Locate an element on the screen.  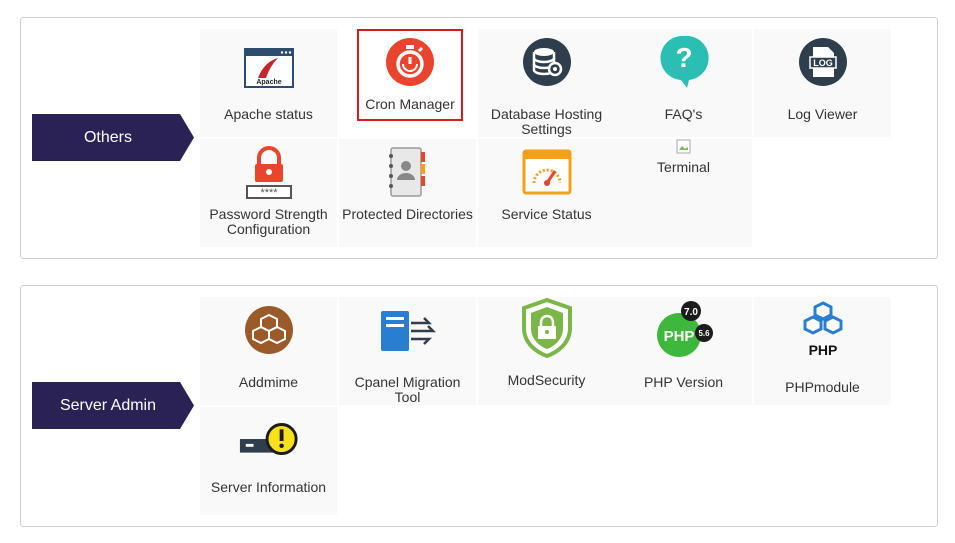
tile-label: Apache status is located at coordinates (268, 114).